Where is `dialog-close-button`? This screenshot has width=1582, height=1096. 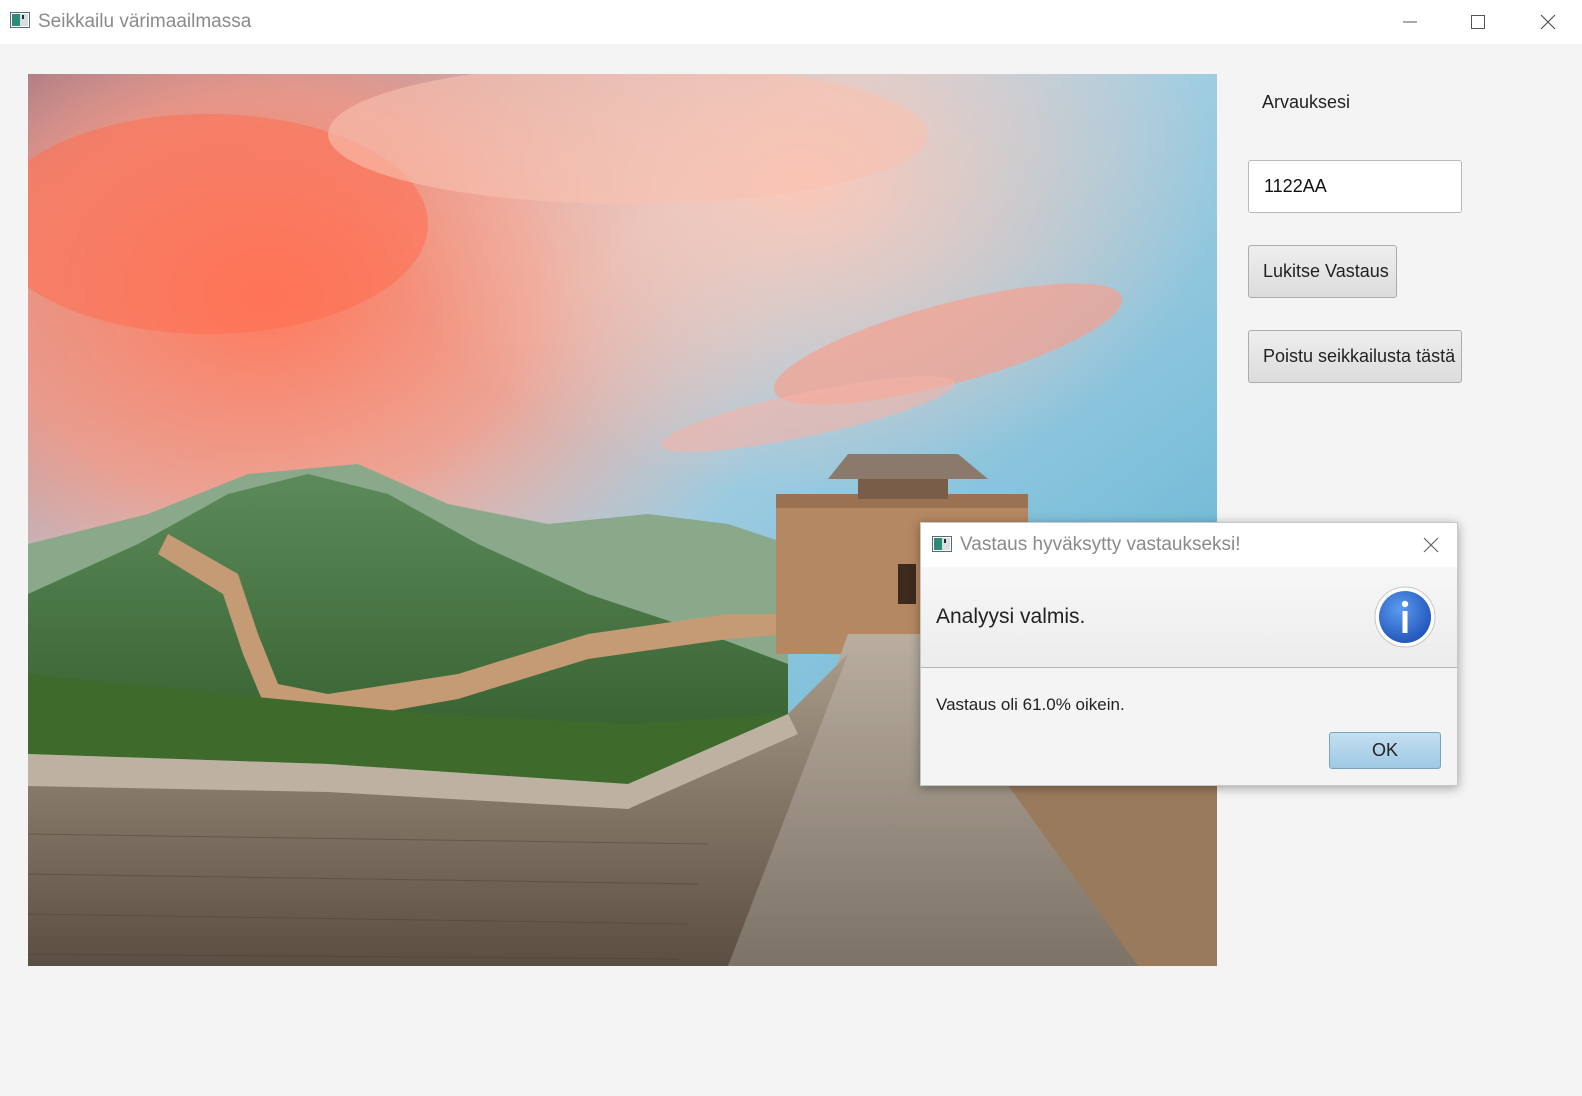 dialog-close-button is located at coordinates (1431, 545).